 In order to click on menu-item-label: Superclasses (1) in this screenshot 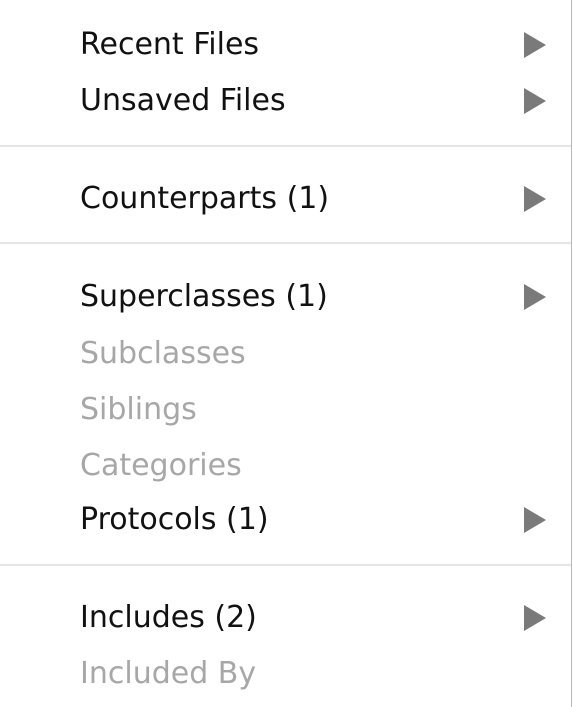, I will do `click(204, 296)`.